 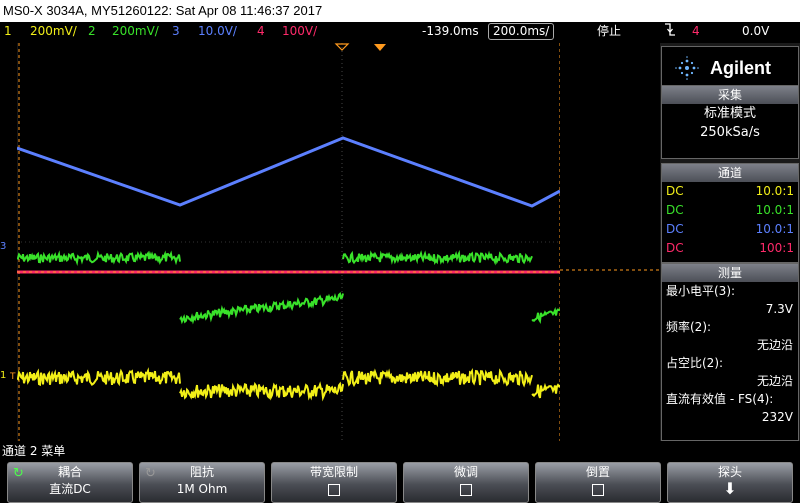 I want to click on measurement-item: 直流有效值 - FS(4): 232V, so click(x=729, y=408).